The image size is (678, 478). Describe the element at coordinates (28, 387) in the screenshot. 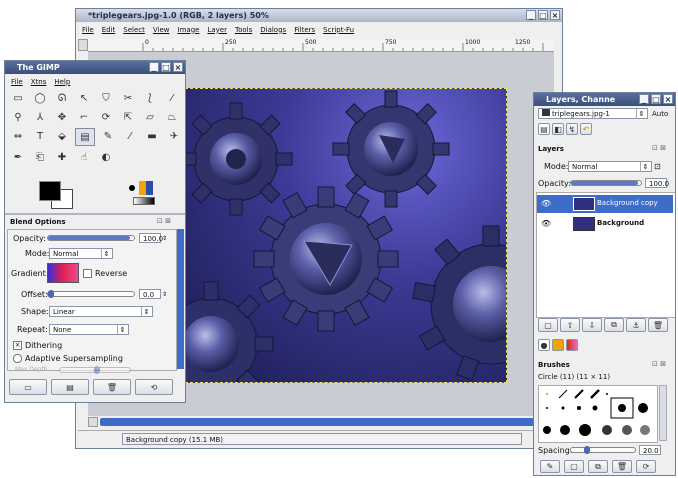

I see `save-options-button: ▭` at that location.